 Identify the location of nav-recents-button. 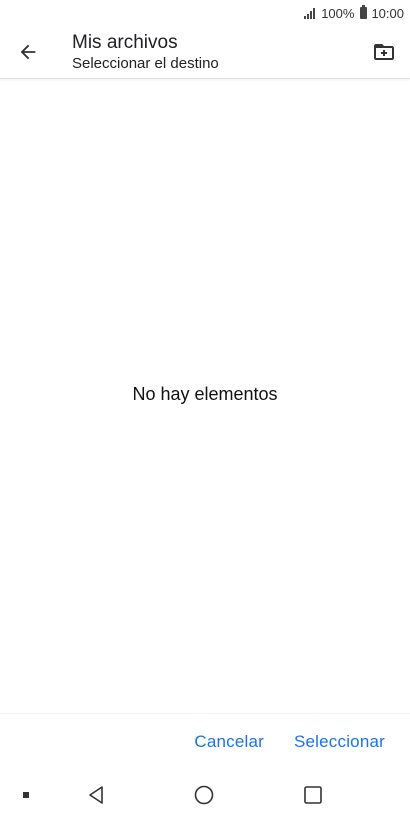
(313, 795).